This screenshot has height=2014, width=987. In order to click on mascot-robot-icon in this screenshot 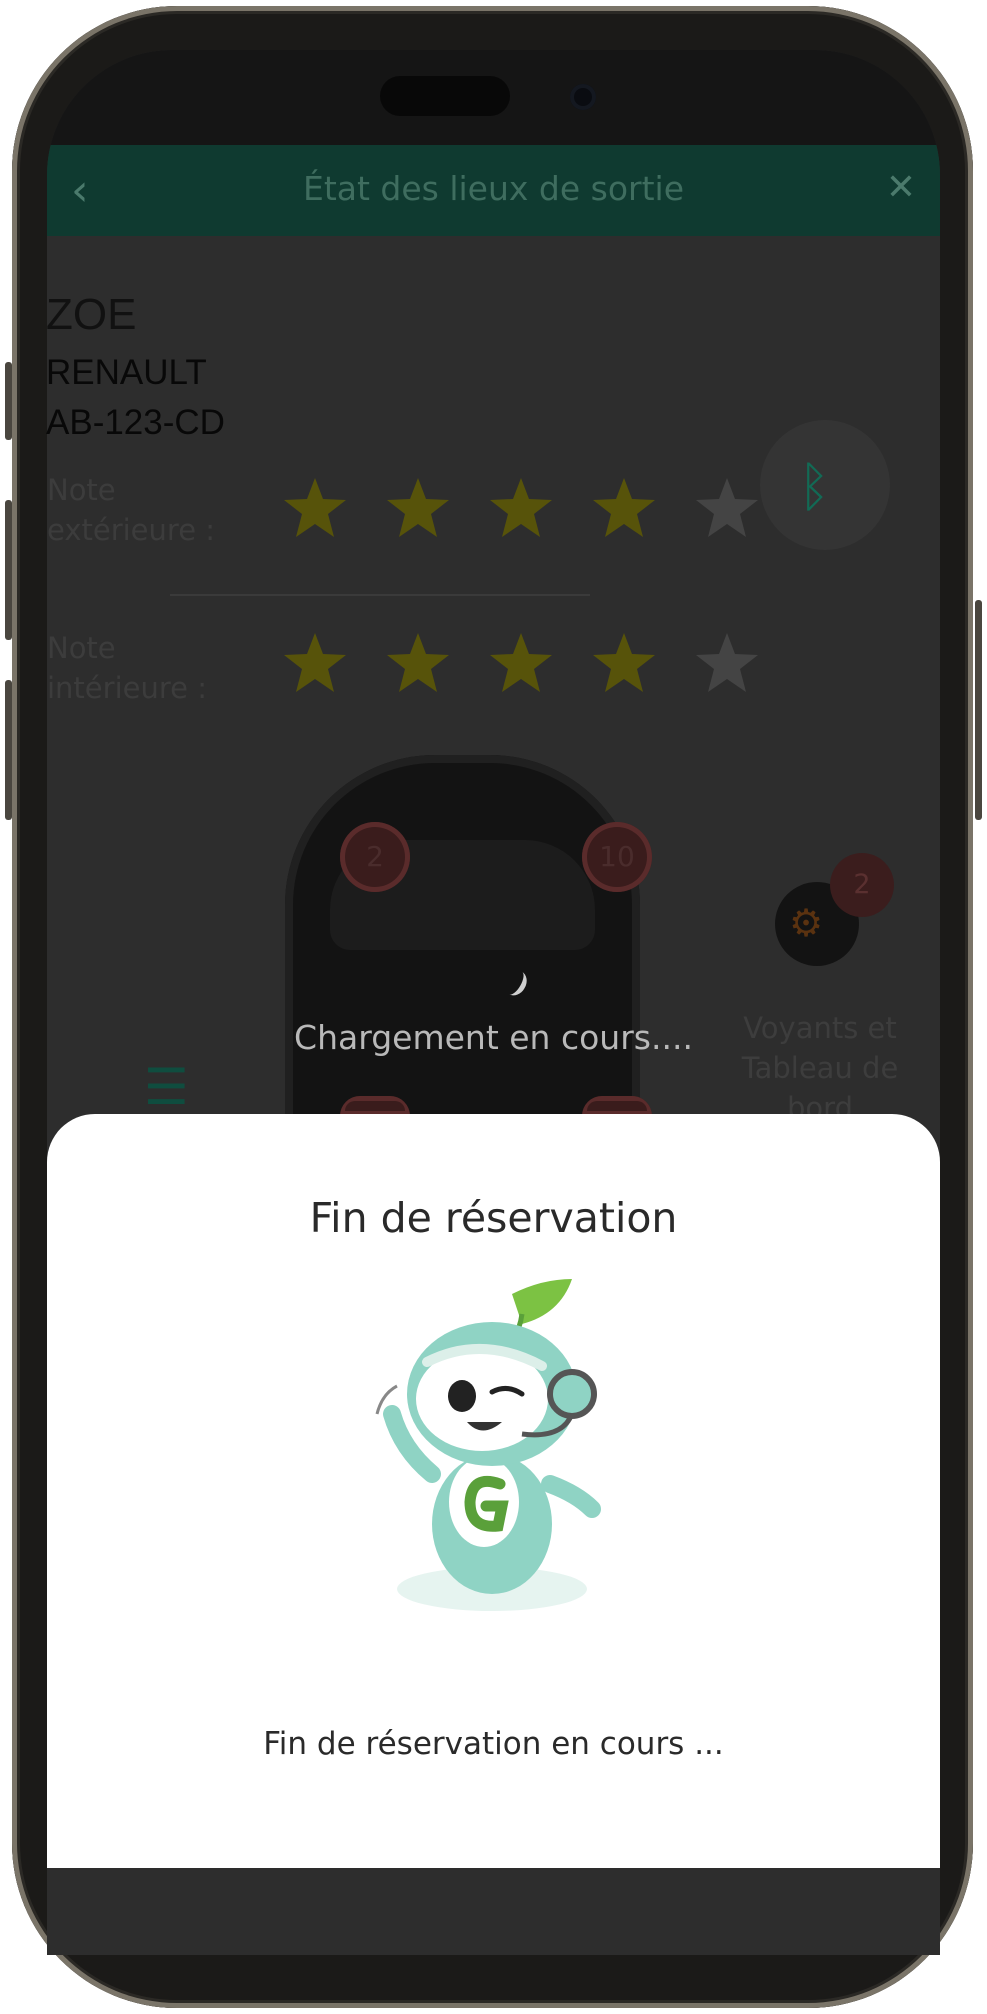, I will do `click(488, 1445)`.